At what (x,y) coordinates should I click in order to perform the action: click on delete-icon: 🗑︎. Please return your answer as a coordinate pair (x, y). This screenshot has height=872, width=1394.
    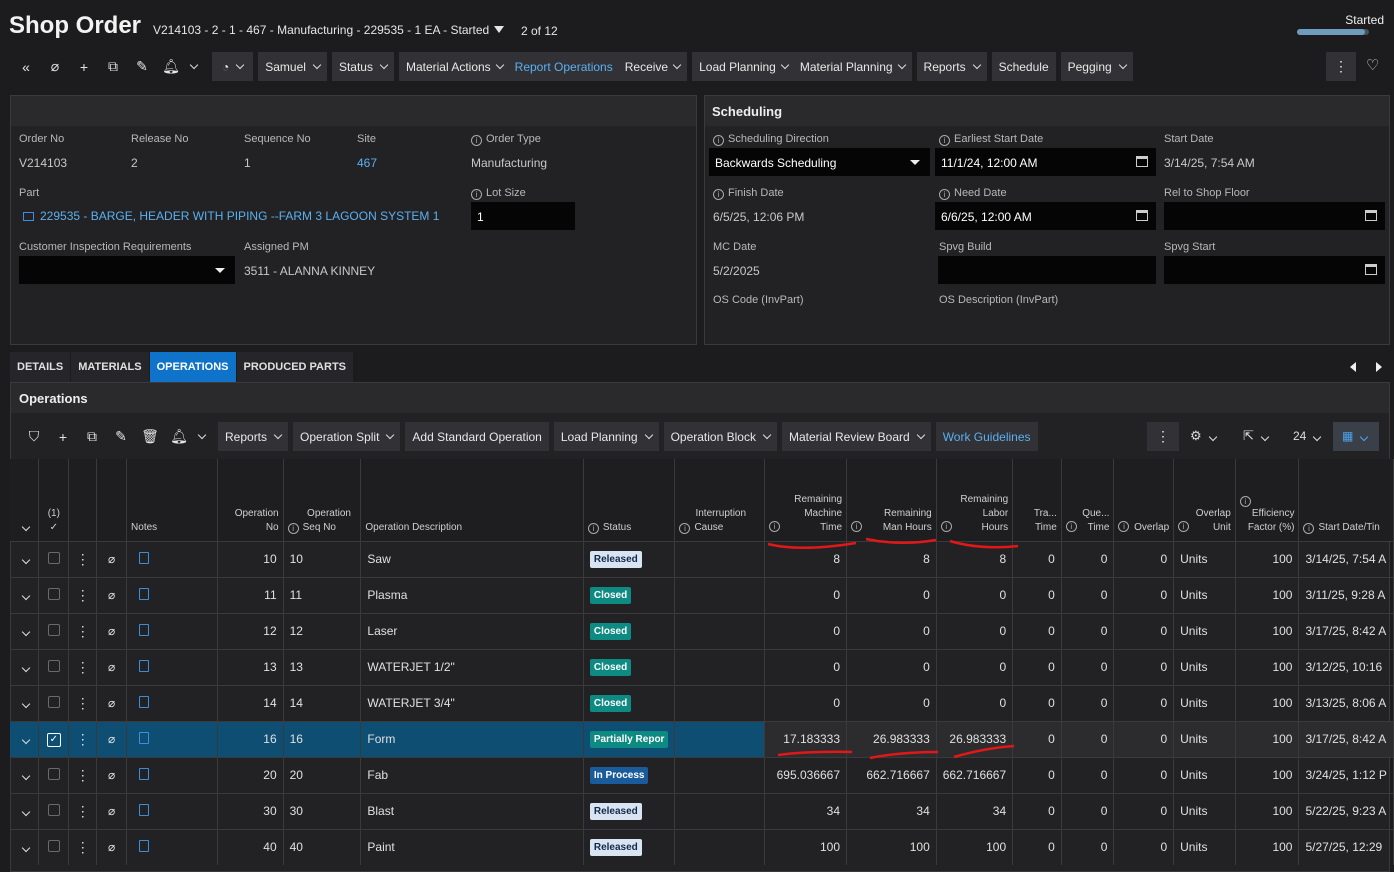
    Looking at the image, I should click on (150, 436).